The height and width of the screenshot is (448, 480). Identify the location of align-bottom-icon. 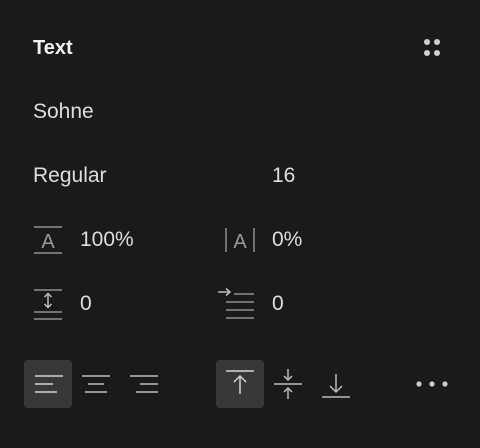
(336, 384).